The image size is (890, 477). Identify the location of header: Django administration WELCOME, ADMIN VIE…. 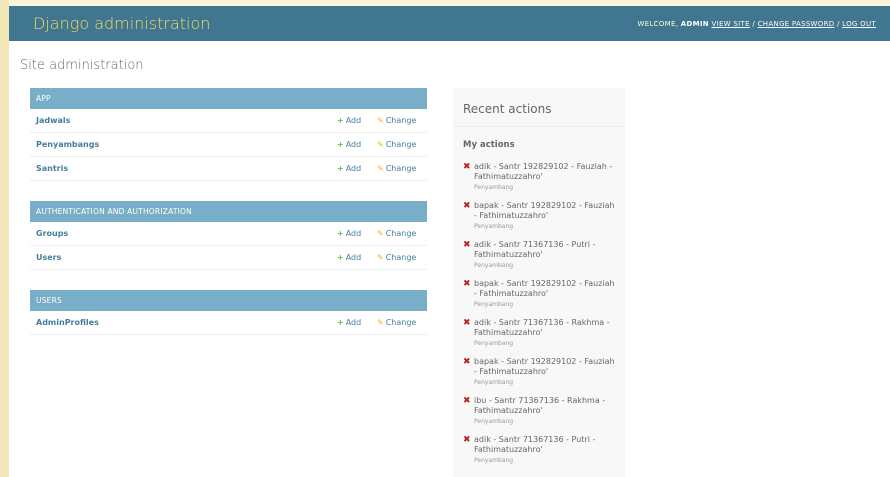
(449, 23).